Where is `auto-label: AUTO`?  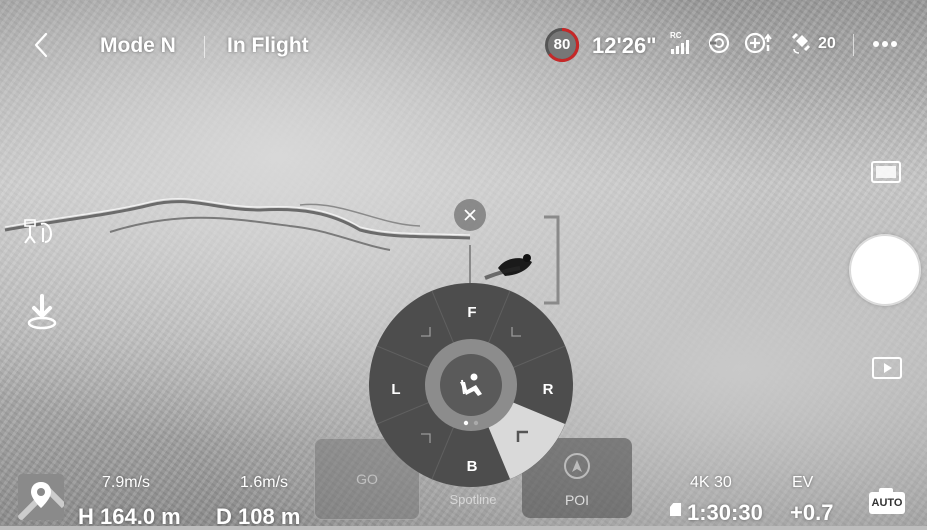 auto-label: AUTO is located at coordinates (887, 503).